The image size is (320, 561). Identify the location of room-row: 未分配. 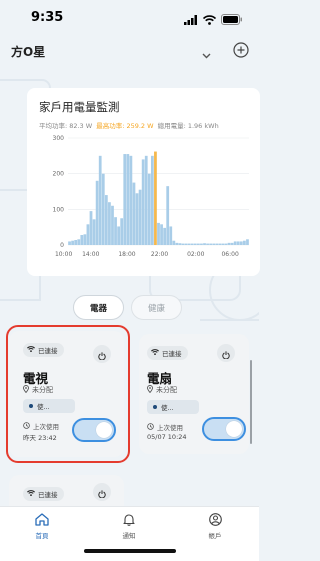
(162, 390).